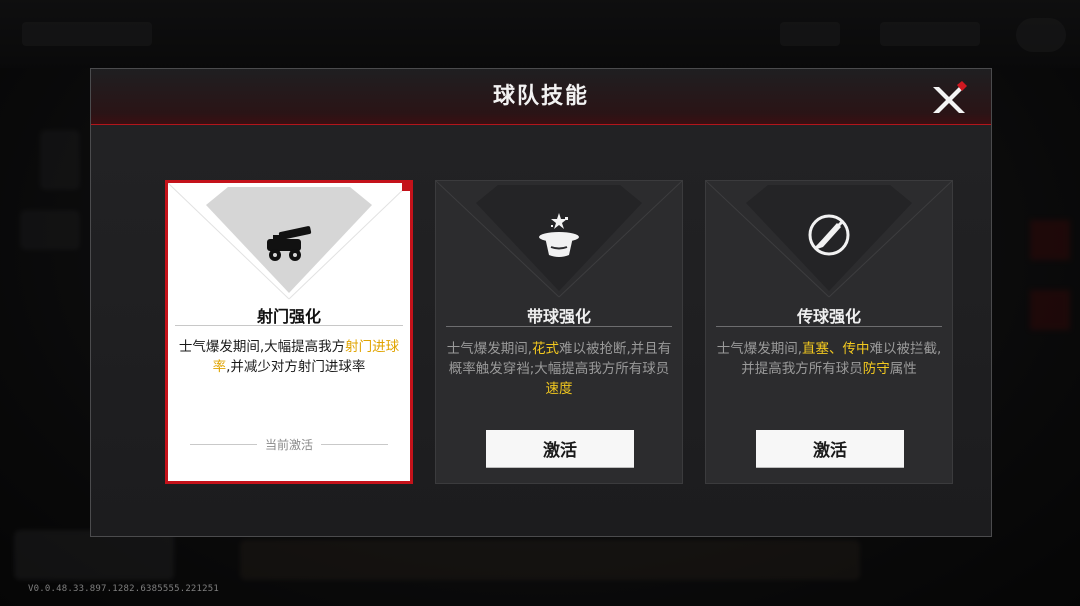  What do you see at coordinates (288, 316) in the screenshot?
I see `skill-name: 射门强化` at bounding box center [288, 316].